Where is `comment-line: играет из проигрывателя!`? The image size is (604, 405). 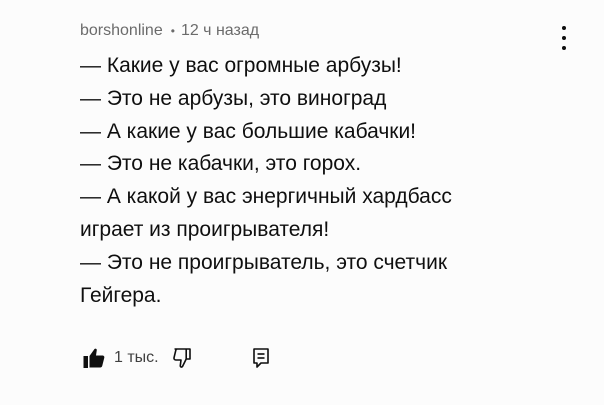
comment-line: играет из проигрывателя! is located at coordinates (205, 229).